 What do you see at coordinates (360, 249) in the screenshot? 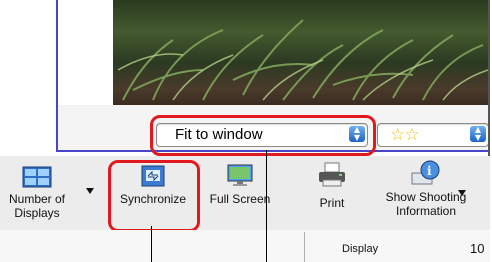
I see `display-label: Display` at bounding box center [360, 249].